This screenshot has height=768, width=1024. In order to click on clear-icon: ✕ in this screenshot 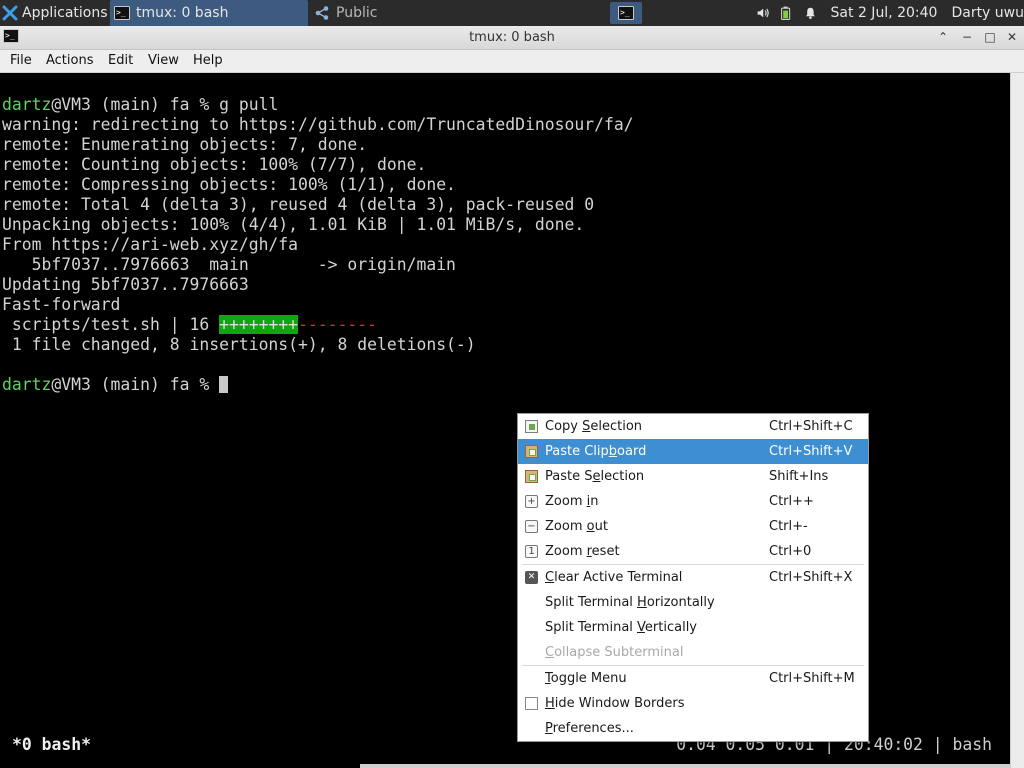, I will do `click(531, 577)`.